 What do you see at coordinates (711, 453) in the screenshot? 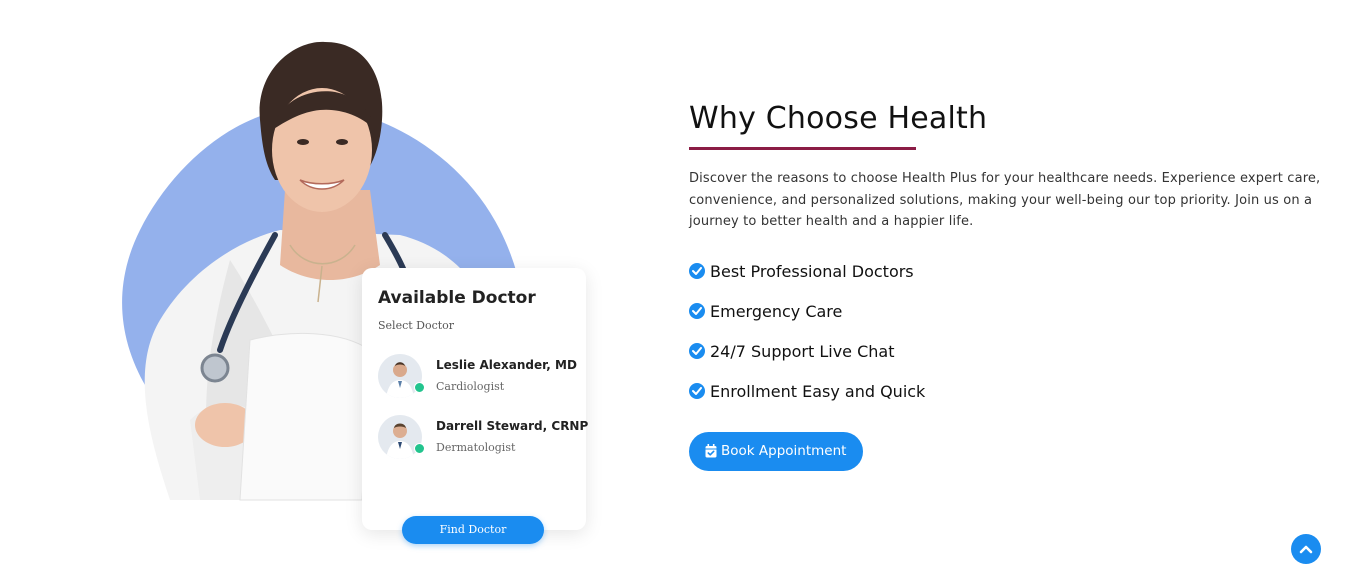
I see `calendar-check-icon` at bounding box center [711, 453].